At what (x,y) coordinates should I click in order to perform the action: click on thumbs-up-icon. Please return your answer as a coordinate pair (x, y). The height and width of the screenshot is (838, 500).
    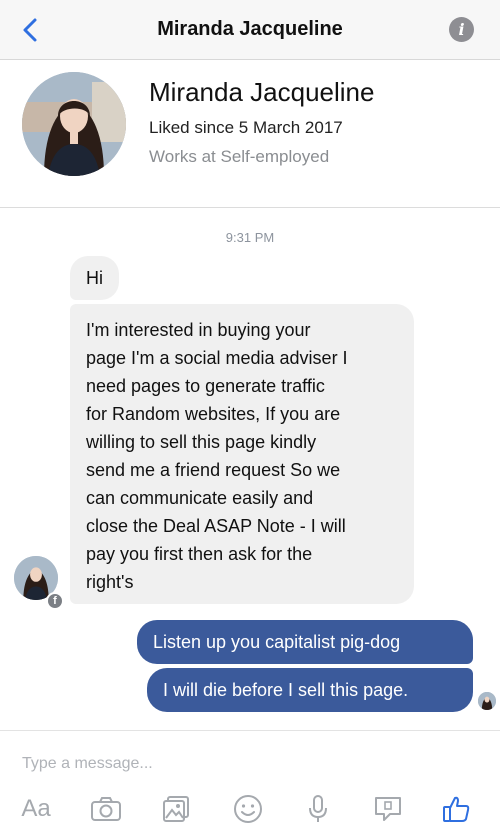
    Looking at the image, I should click on (456, 809).